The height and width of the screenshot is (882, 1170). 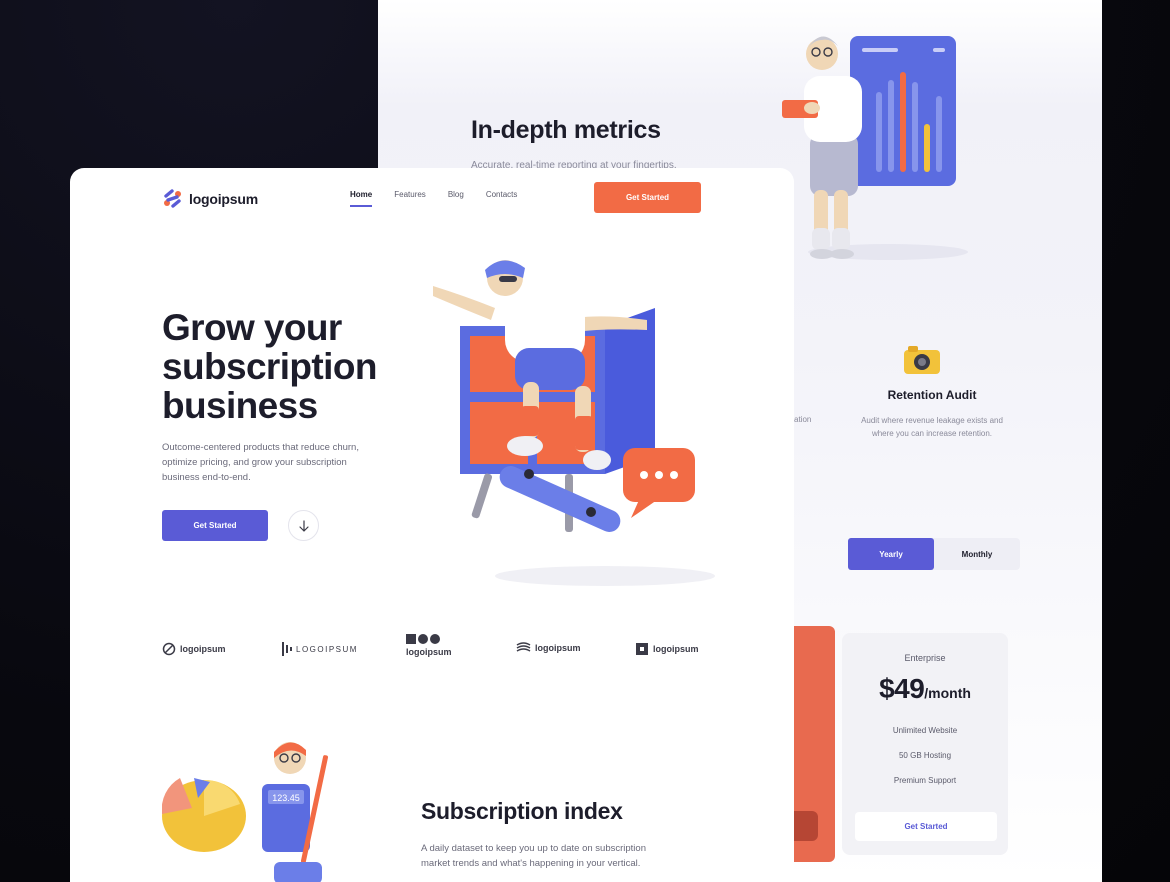 What do you see at coordinates (327, 649) in the screenshot?
I see `partner-name: LOGOIPSUM` at bounding box center [327, 649].